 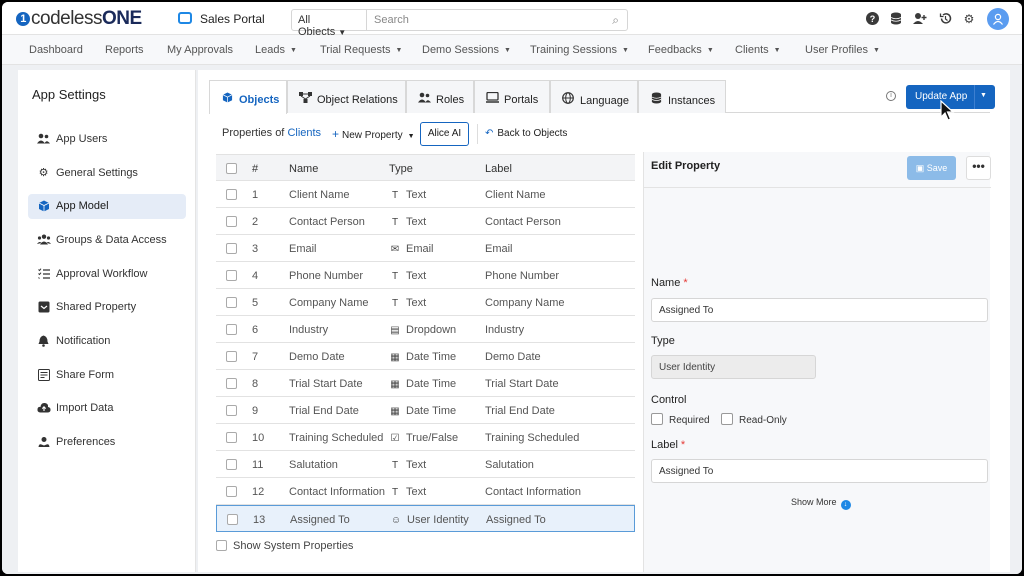 I want to click on row-label: Contact Information, so click(x=533, y=492).